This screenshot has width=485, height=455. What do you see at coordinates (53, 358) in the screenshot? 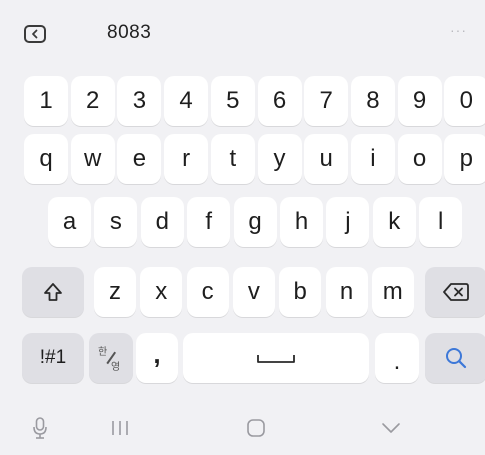
I see `symbols-key: !#1` at bounding box center [53, 358].